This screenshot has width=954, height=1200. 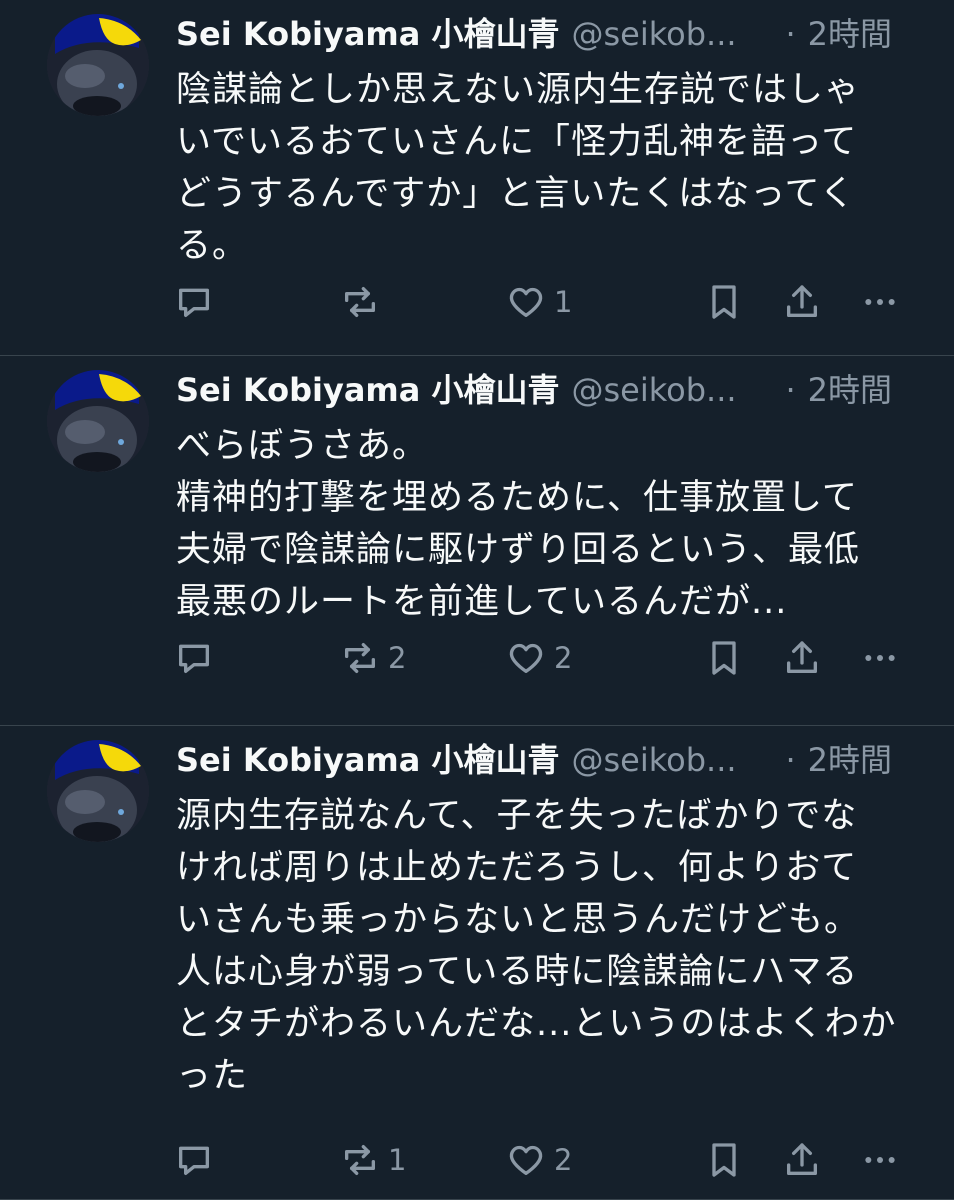 What do you see at coordinates (302, 446) in the screenshot?
I see `tweet-text-line: べらぼうさあ。` at bounding box center [302, 446].